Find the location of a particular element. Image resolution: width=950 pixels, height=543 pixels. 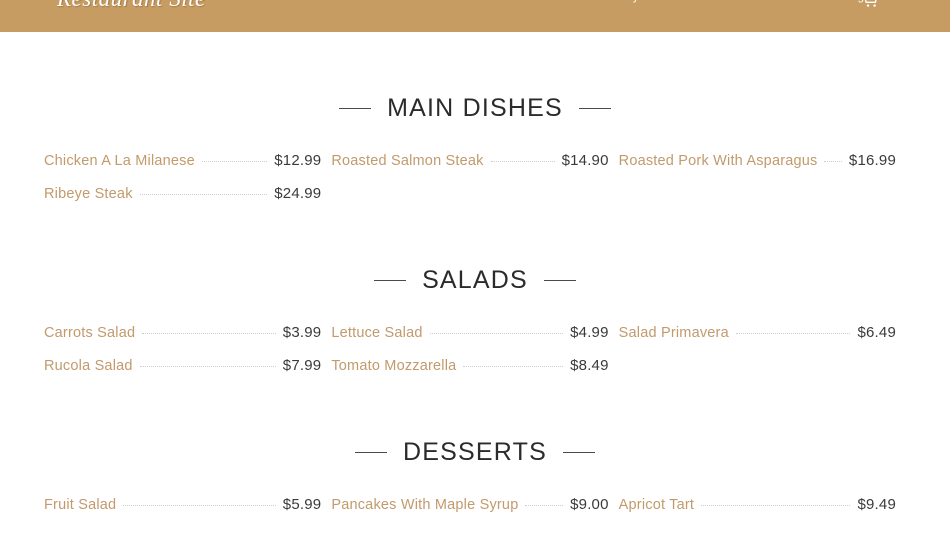

menu-item: Tomato Mozzarella $8.49 is located at coordinates (474, 373).